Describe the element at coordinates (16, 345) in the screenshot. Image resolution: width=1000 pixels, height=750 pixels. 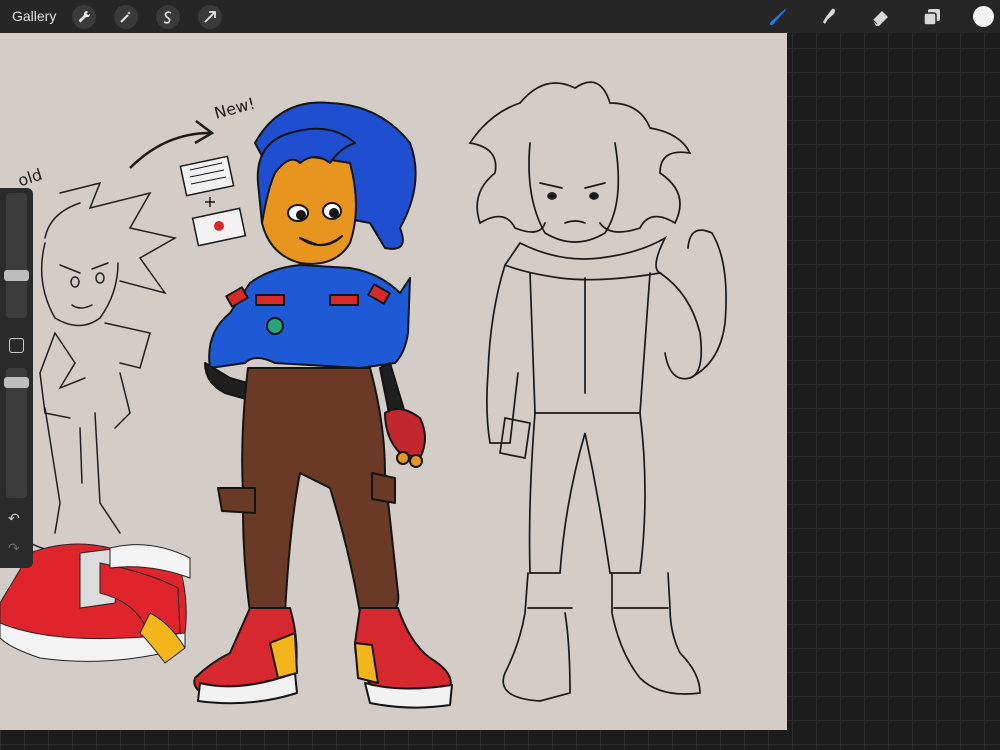
I see `modify-button` at that location.